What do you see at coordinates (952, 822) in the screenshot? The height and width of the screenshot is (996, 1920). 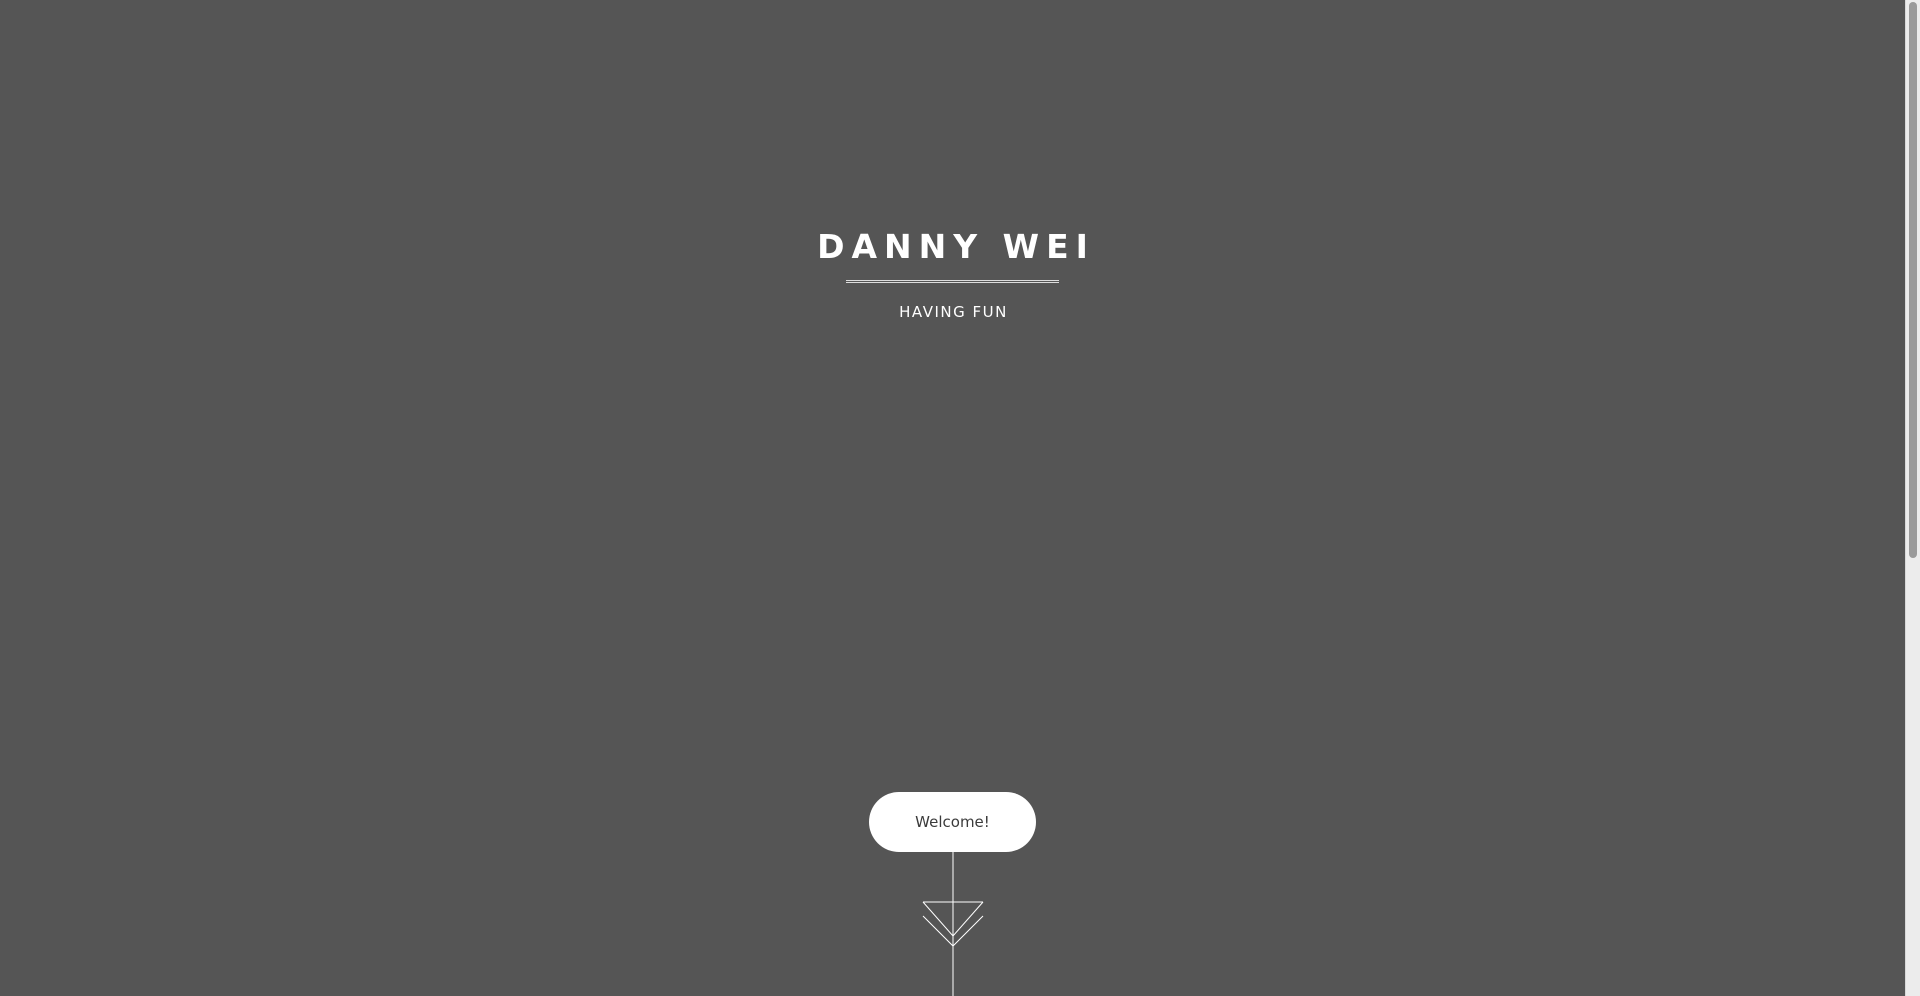 I see `welcome-button: Welcome!` at bounding box center [952, 822].